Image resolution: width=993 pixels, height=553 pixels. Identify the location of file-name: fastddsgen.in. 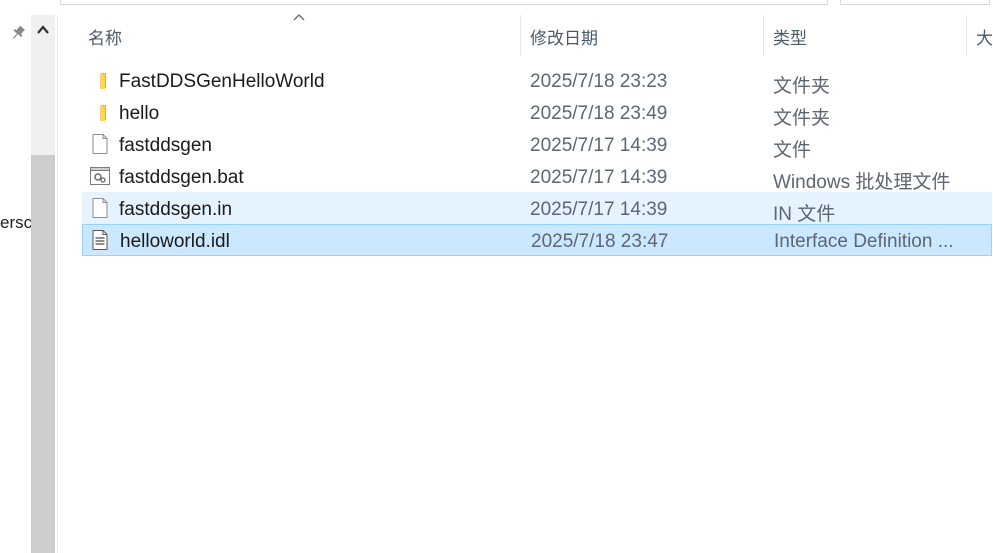
(176, 209).